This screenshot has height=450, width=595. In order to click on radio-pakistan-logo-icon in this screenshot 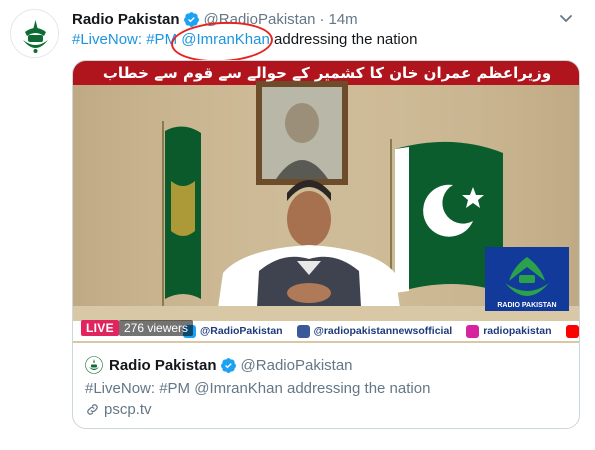, I will do `click(34, 33)`.